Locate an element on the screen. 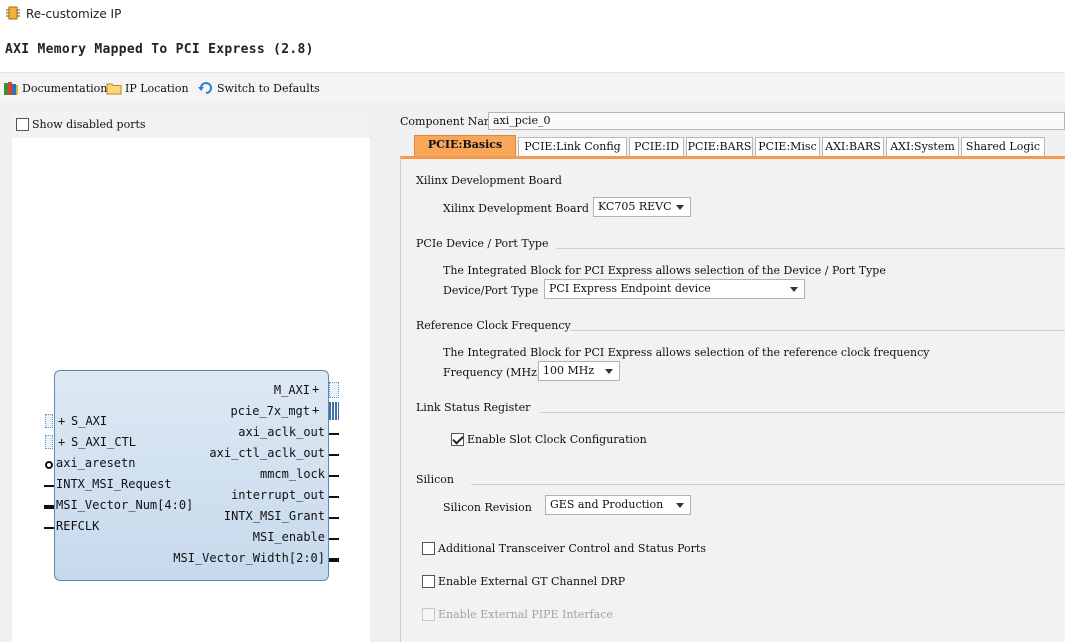 This screenshot has height=642, width=1065. window-title: Re-customize IP is located at coordinates (74, 14).